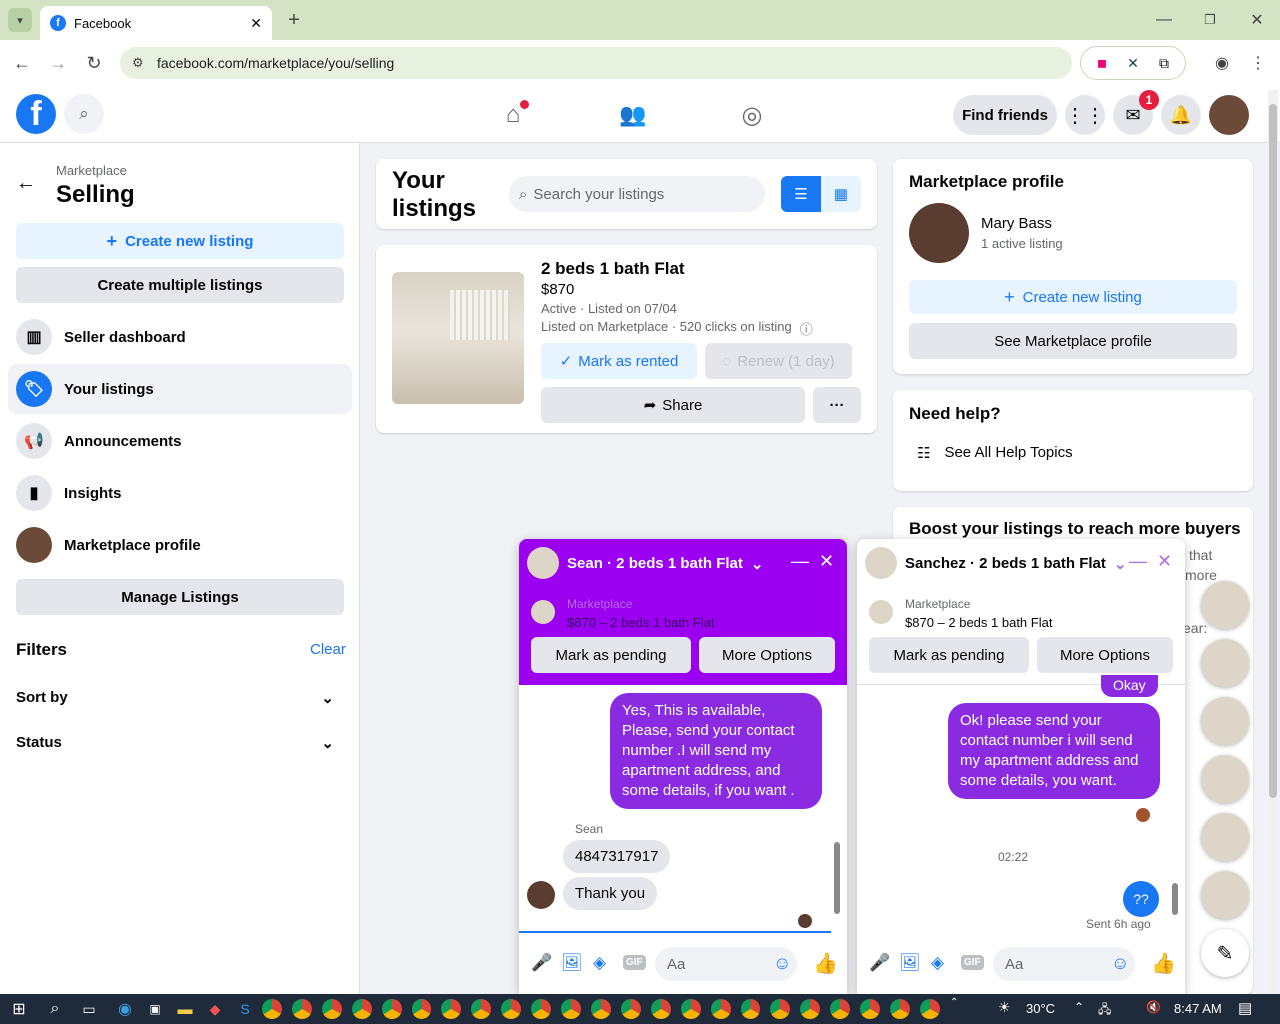 The image size is (1280, 1024). I want to click on chat-title: Sanchez · 2 beds 1 bath Flat ⌄, so click(1015, 564).